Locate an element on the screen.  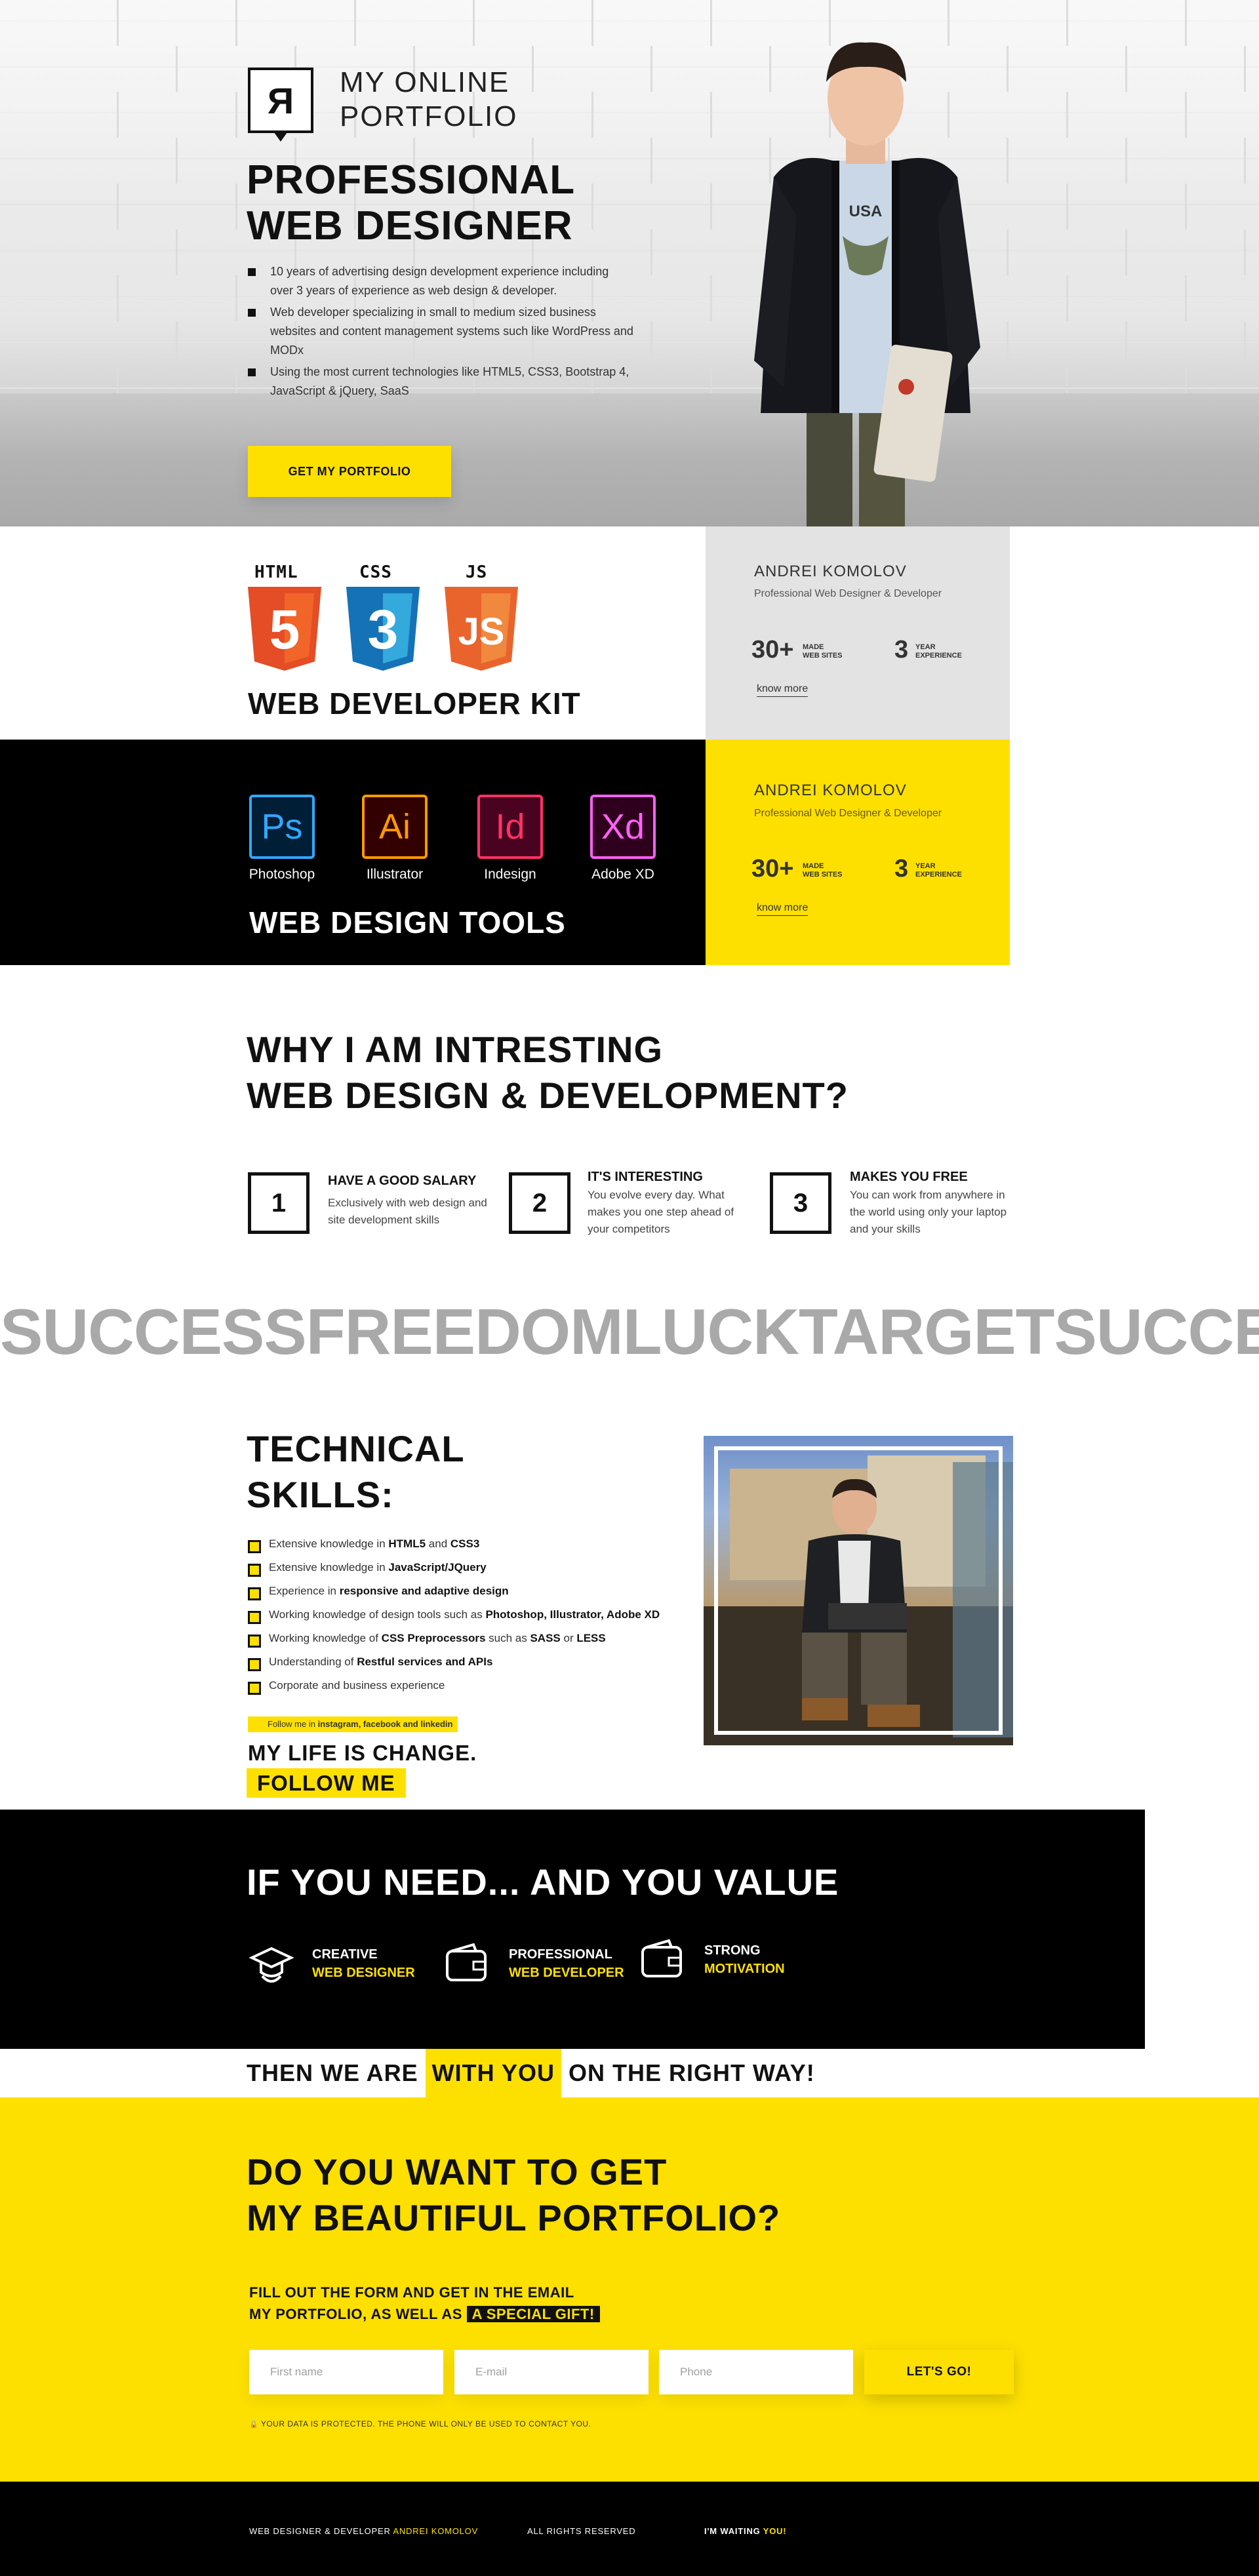
then-pre: THEN WE ARE is located at coordinates (337, 2072).